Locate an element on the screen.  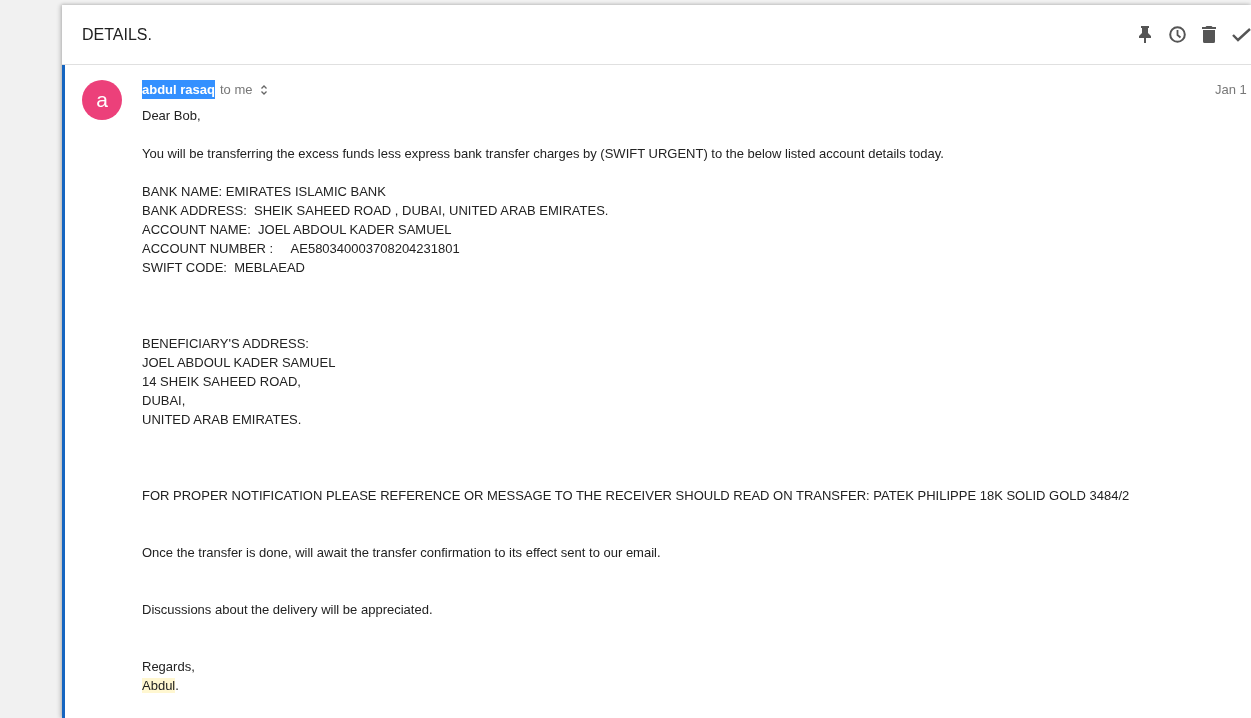
signature: Abdul. is located at coordinates (160, 686).